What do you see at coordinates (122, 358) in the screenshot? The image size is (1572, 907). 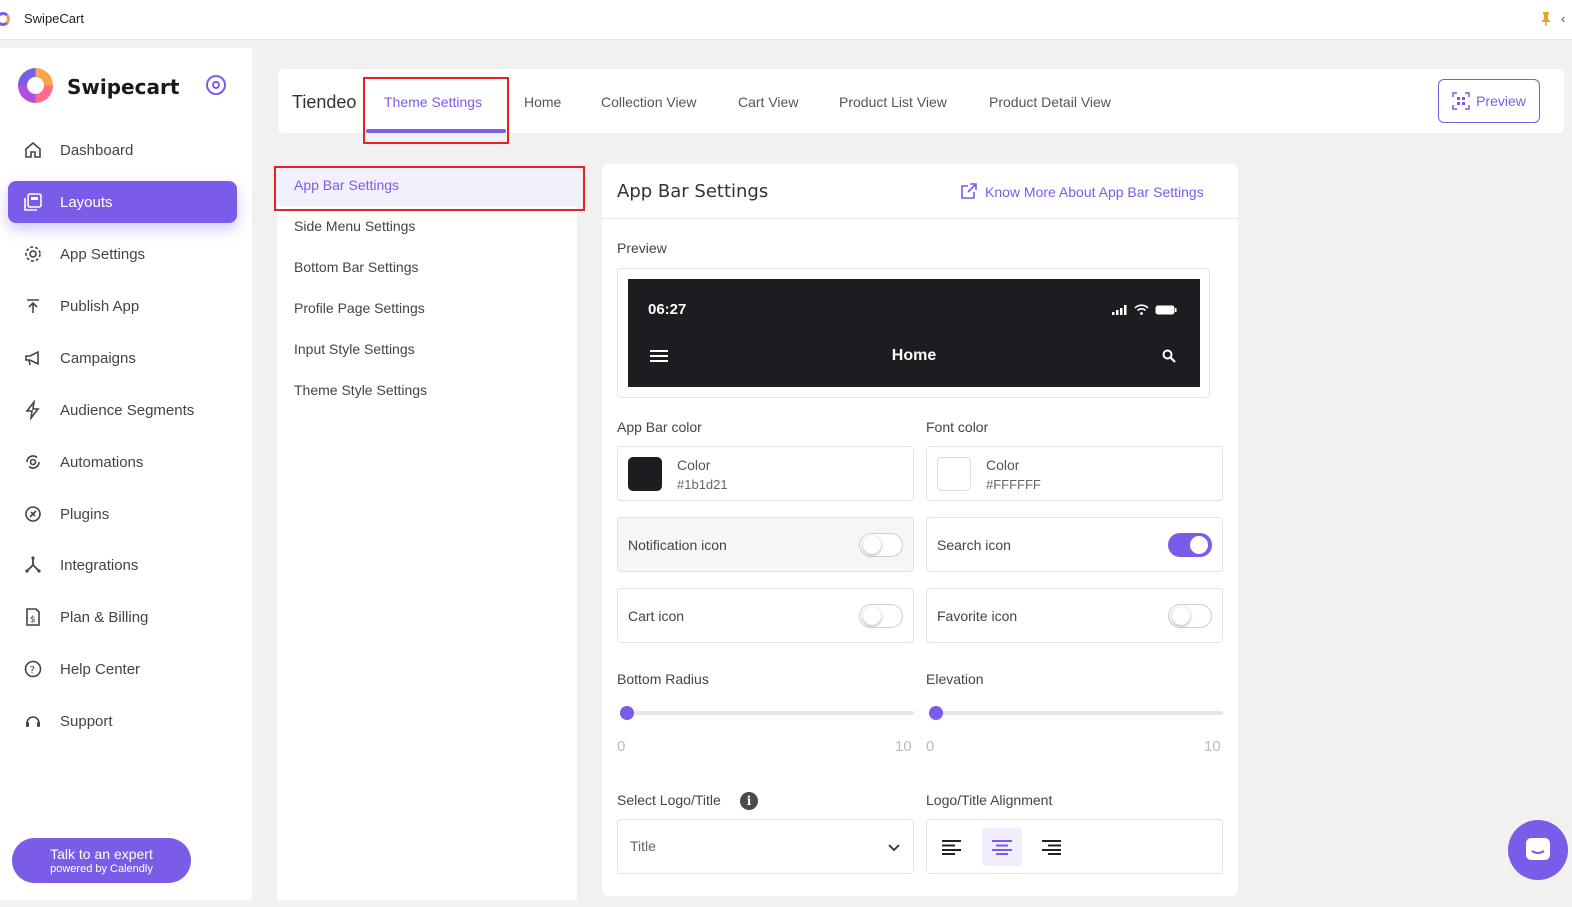 I see `sidebar-item-campaigns: Campaigns` at bounding box center [122, 358].